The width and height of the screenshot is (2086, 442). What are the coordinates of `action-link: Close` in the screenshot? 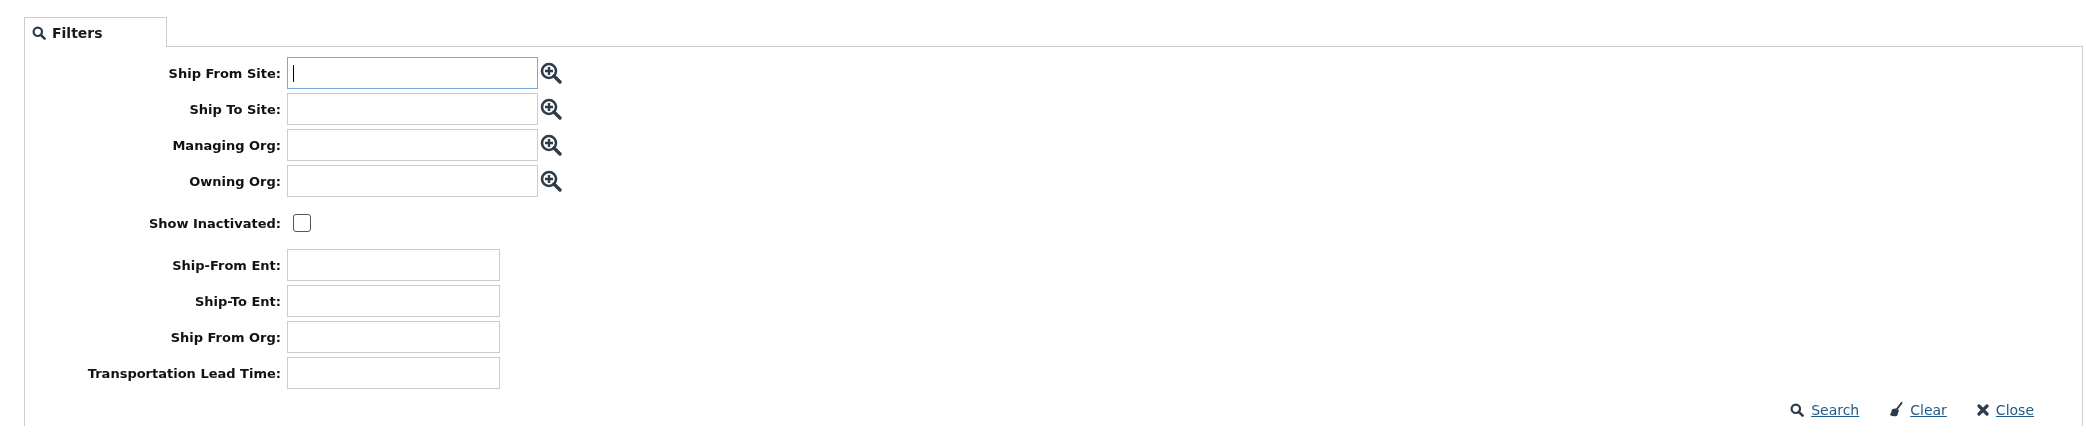 It's located at (2014, 410).